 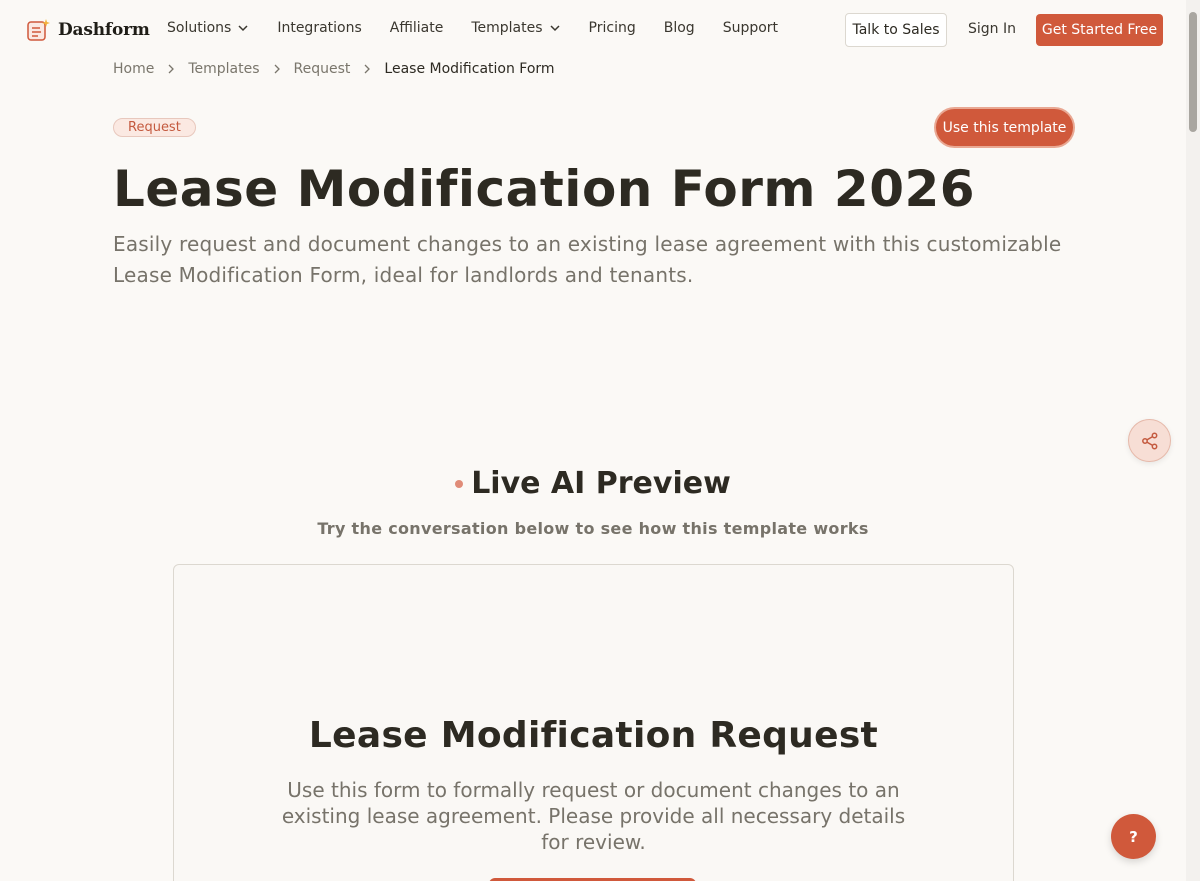 I want to click on share-button, so click(x=1149, y=440).